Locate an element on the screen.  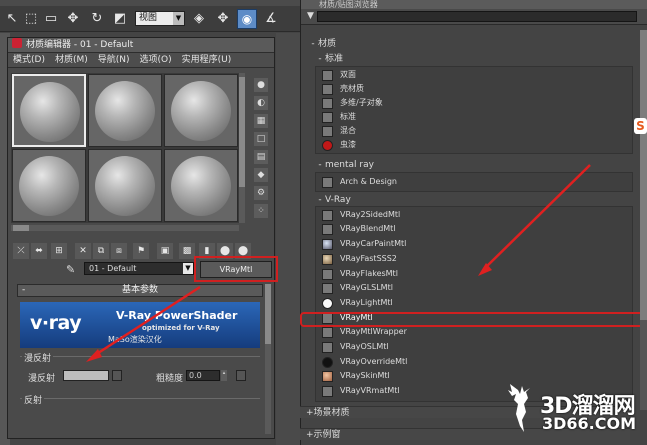
material-id-icon: ▣ is located at coordinates (165, 251).